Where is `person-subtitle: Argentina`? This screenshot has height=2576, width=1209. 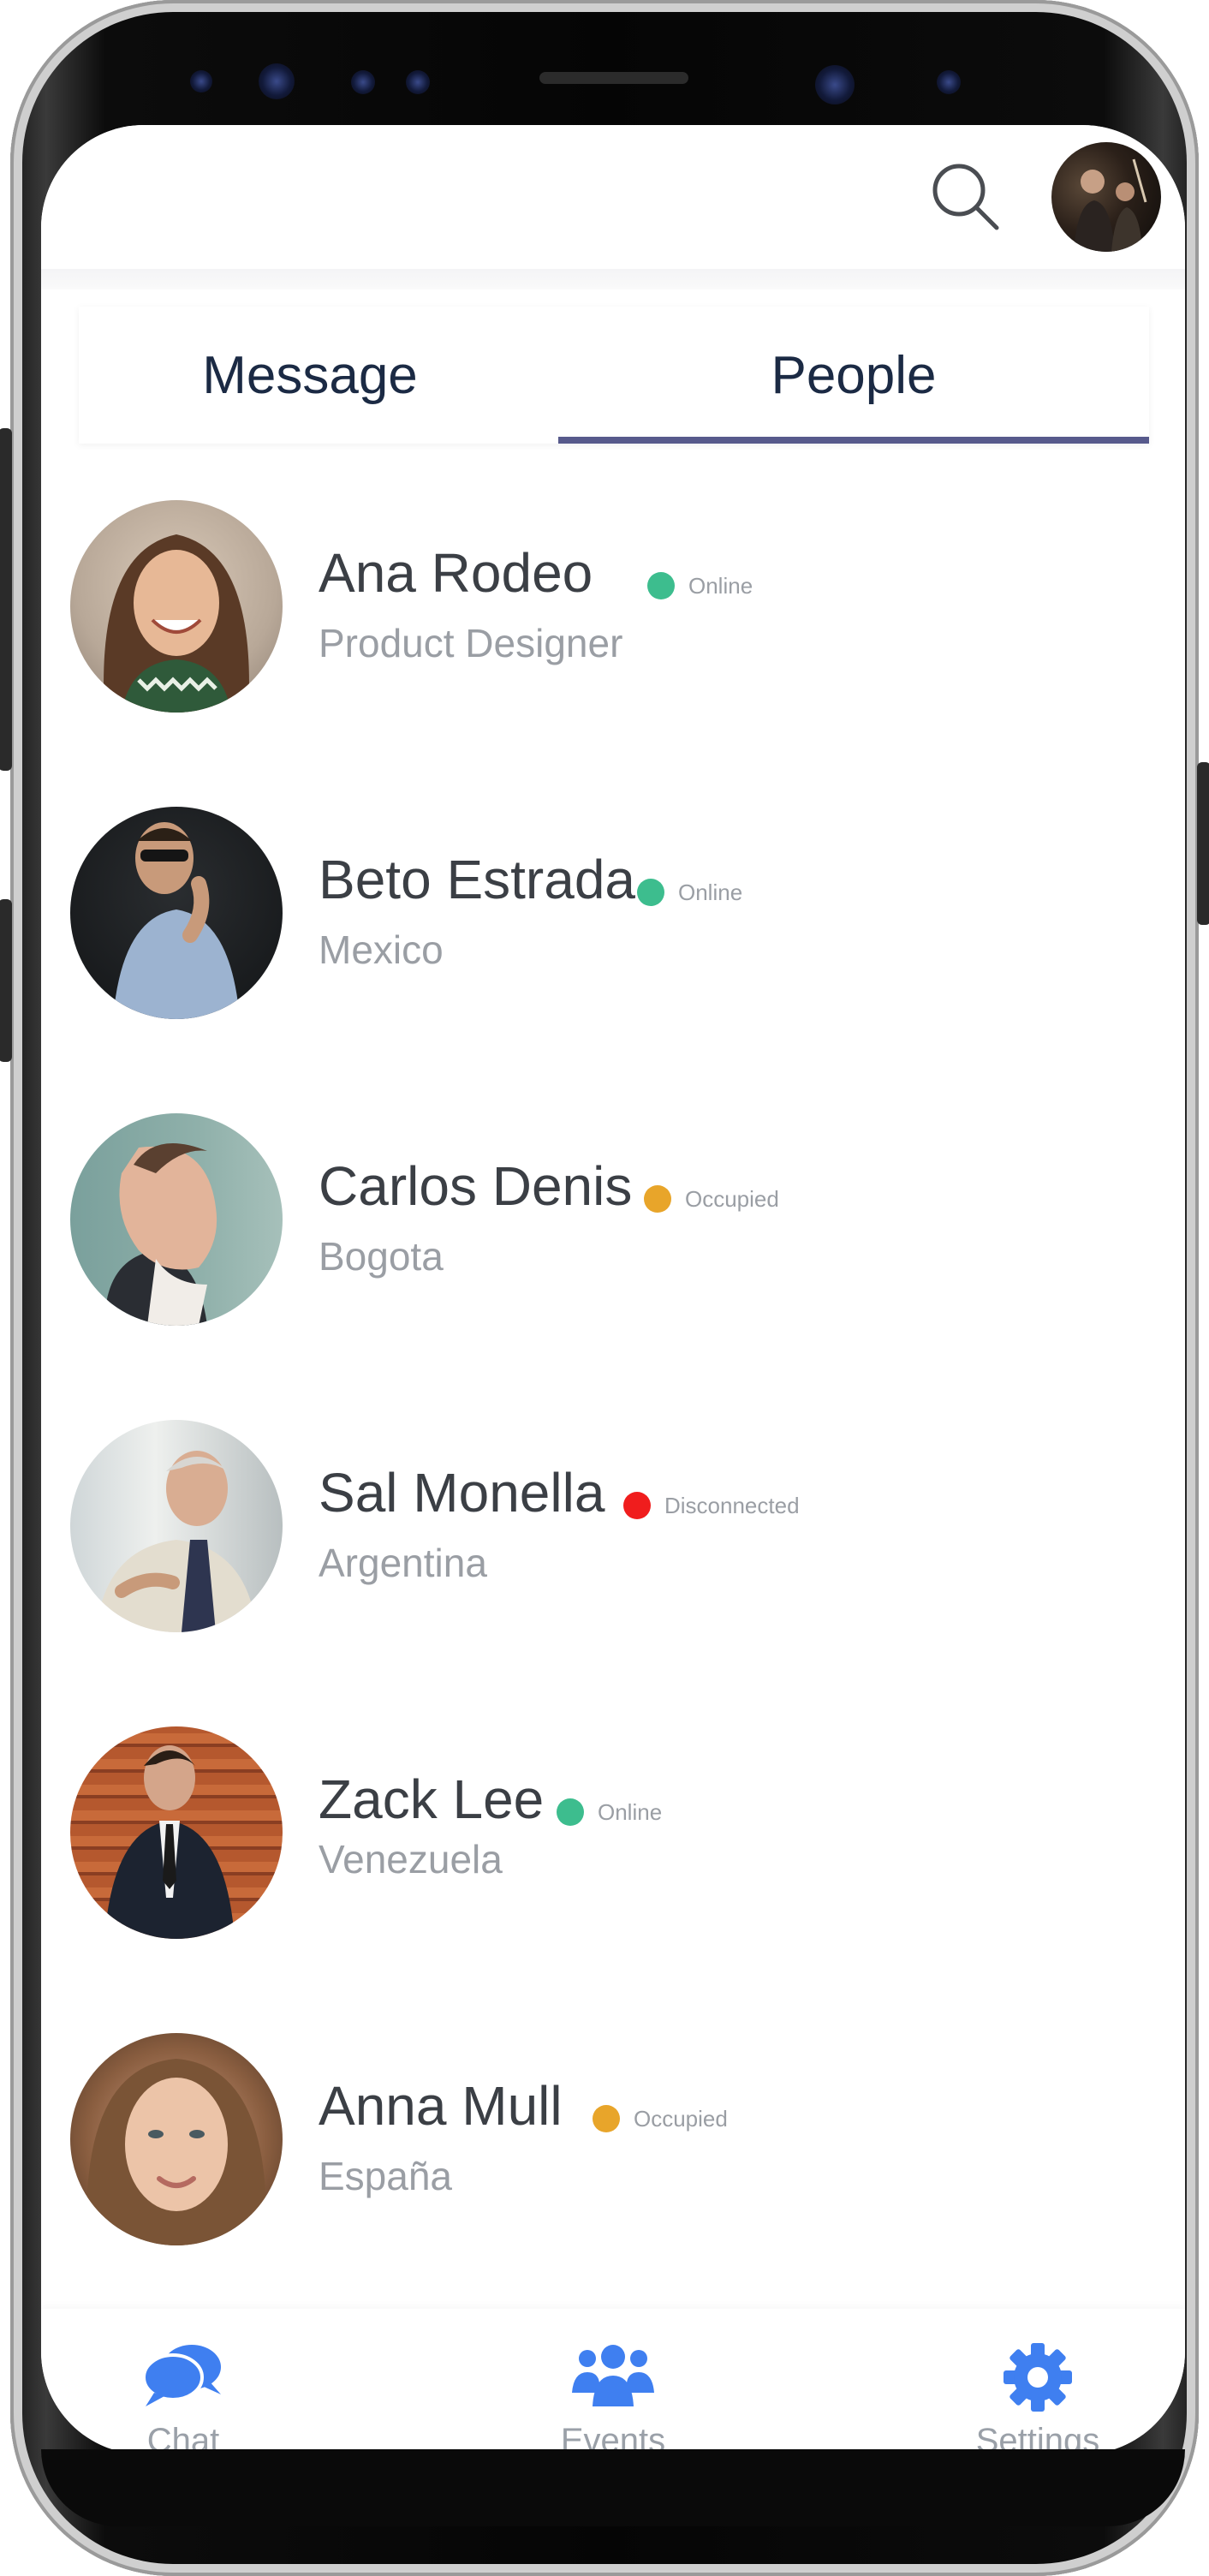 person-subtitle: Argentina is located at coordinates (403, 1563).